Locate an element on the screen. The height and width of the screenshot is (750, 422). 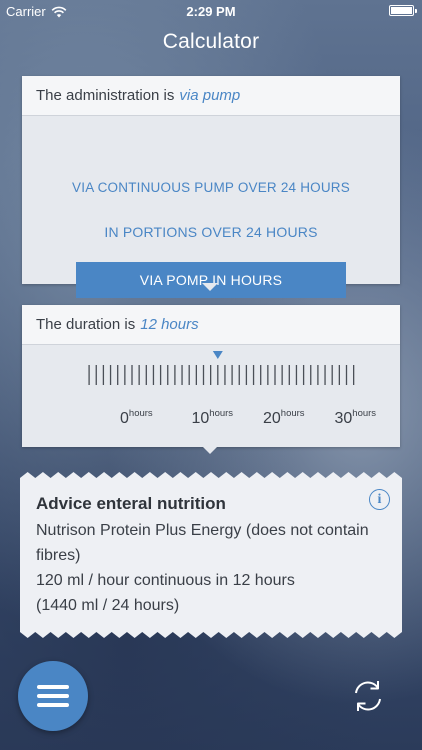
option-pump-in-hours-button: VIA POMP IN HOURS is located at coordinates (211, 280).